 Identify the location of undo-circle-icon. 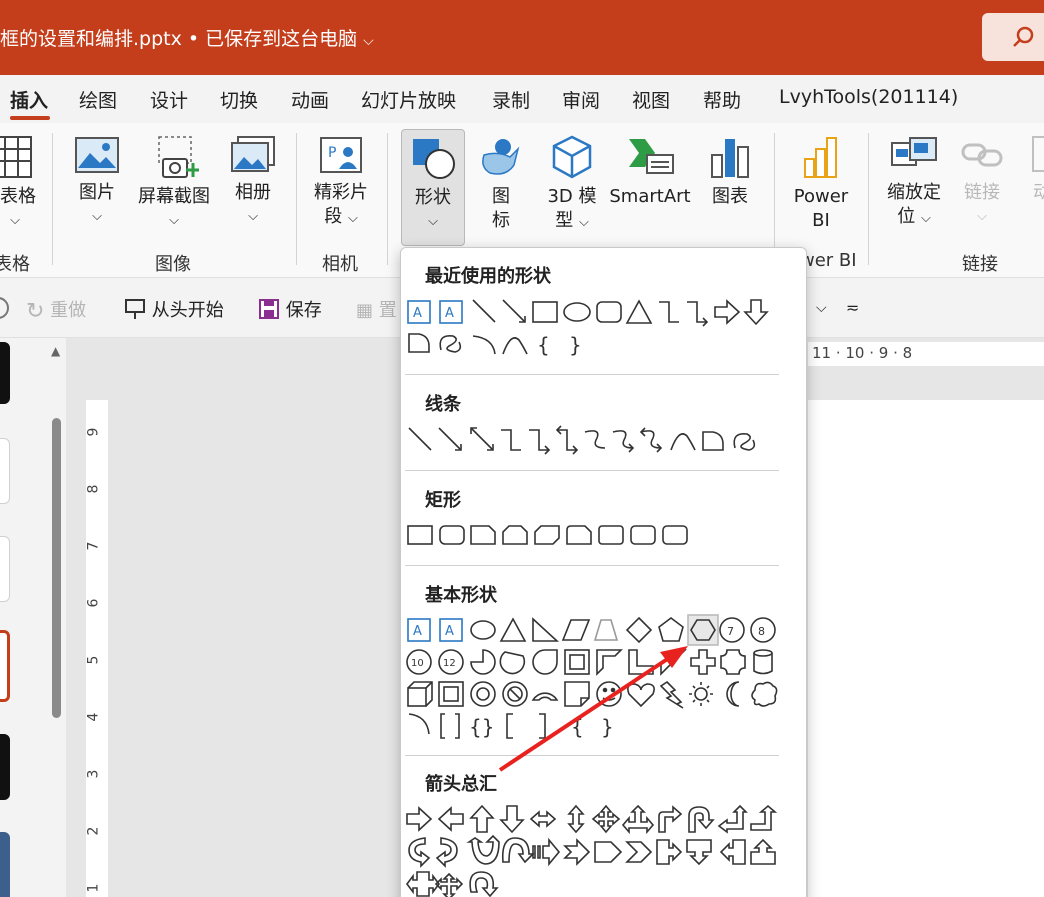
(6, 308).